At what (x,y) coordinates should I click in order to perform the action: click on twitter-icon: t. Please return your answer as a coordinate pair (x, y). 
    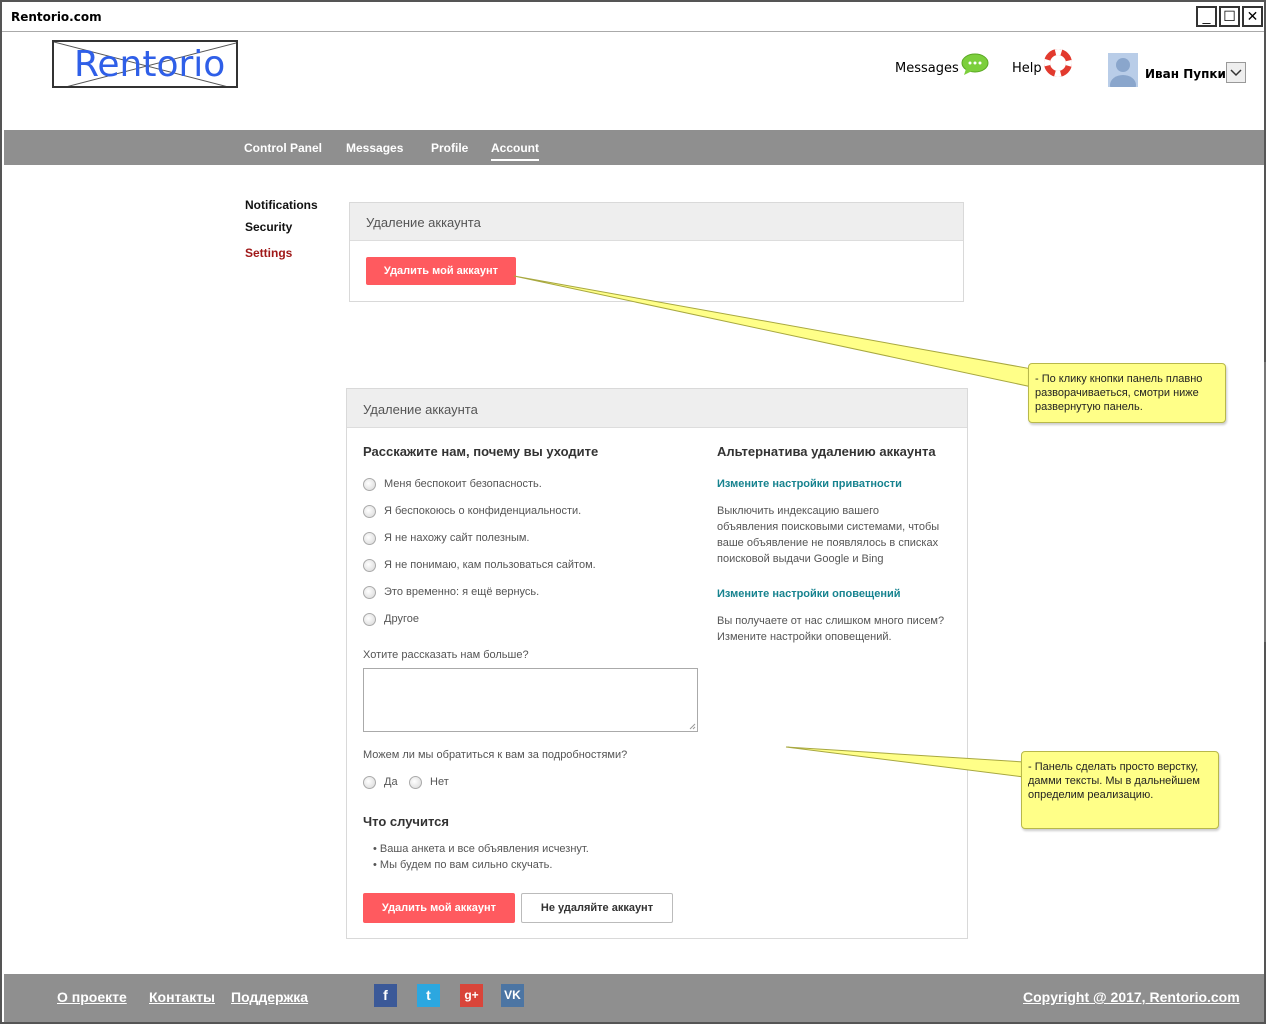
    Looking at the image, I should click on (428, 995).